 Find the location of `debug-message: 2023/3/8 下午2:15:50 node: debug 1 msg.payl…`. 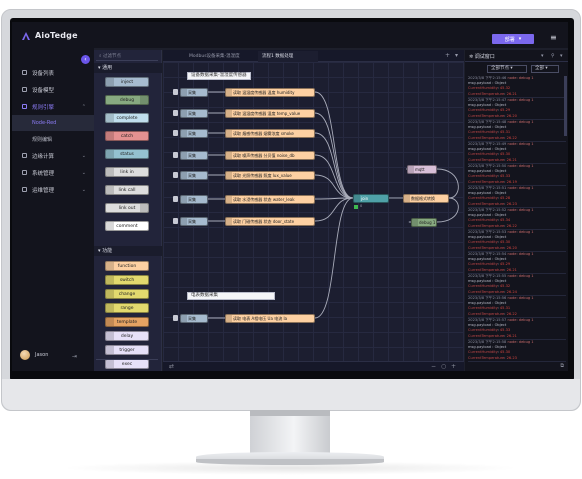

debug-message: 2023/3/8 下午2:15:50 node: debug 1 msg.payl… is located at coordinates (517, 175).